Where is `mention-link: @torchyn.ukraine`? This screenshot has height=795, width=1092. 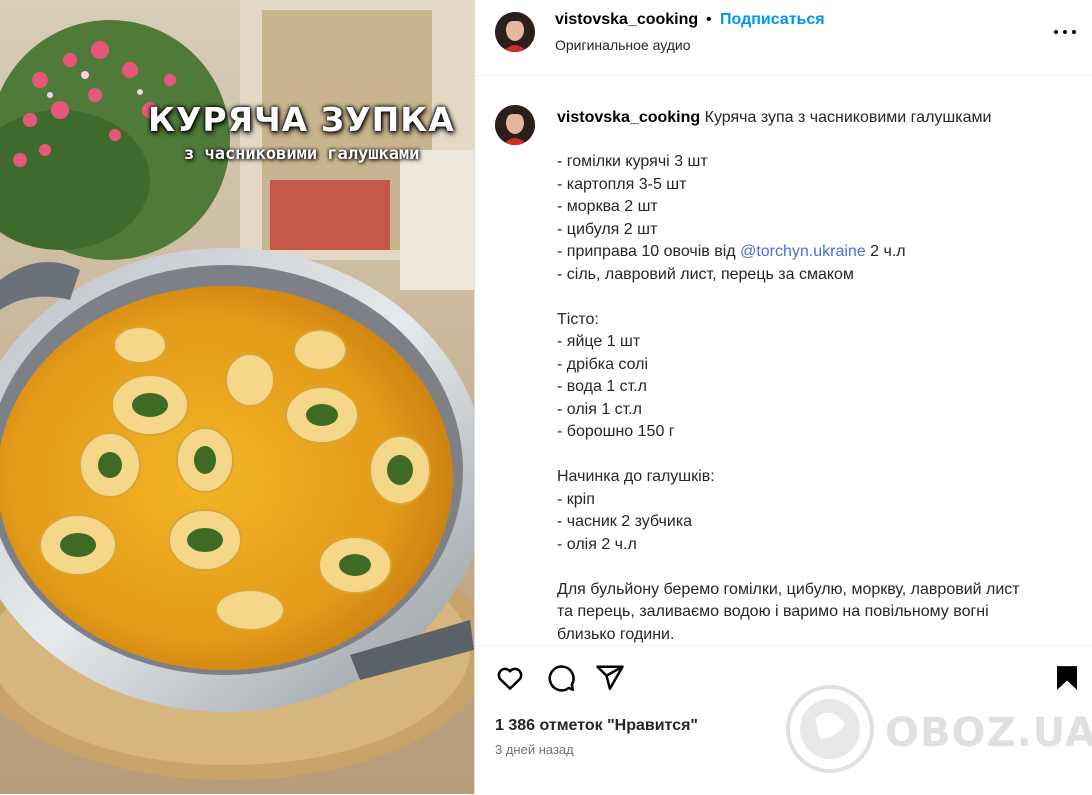 mention-link: @torchyn.ukraine is located at coordinates (803, 251).